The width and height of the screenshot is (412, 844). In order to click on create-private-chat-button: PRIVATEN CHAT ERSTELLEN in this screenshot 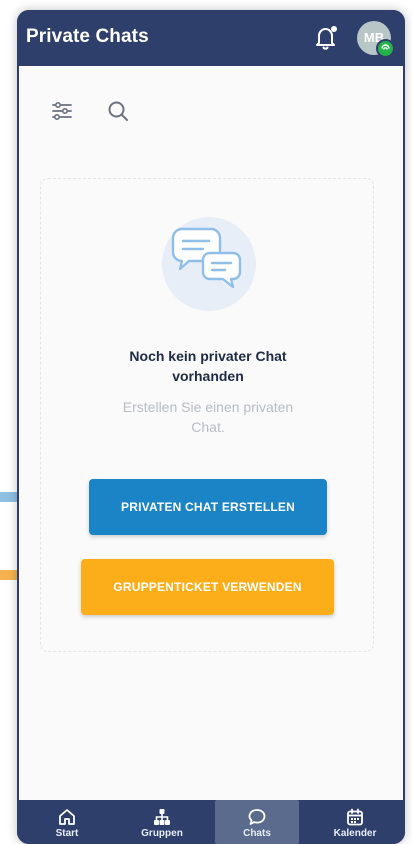, I will do `click(208, 507)`.